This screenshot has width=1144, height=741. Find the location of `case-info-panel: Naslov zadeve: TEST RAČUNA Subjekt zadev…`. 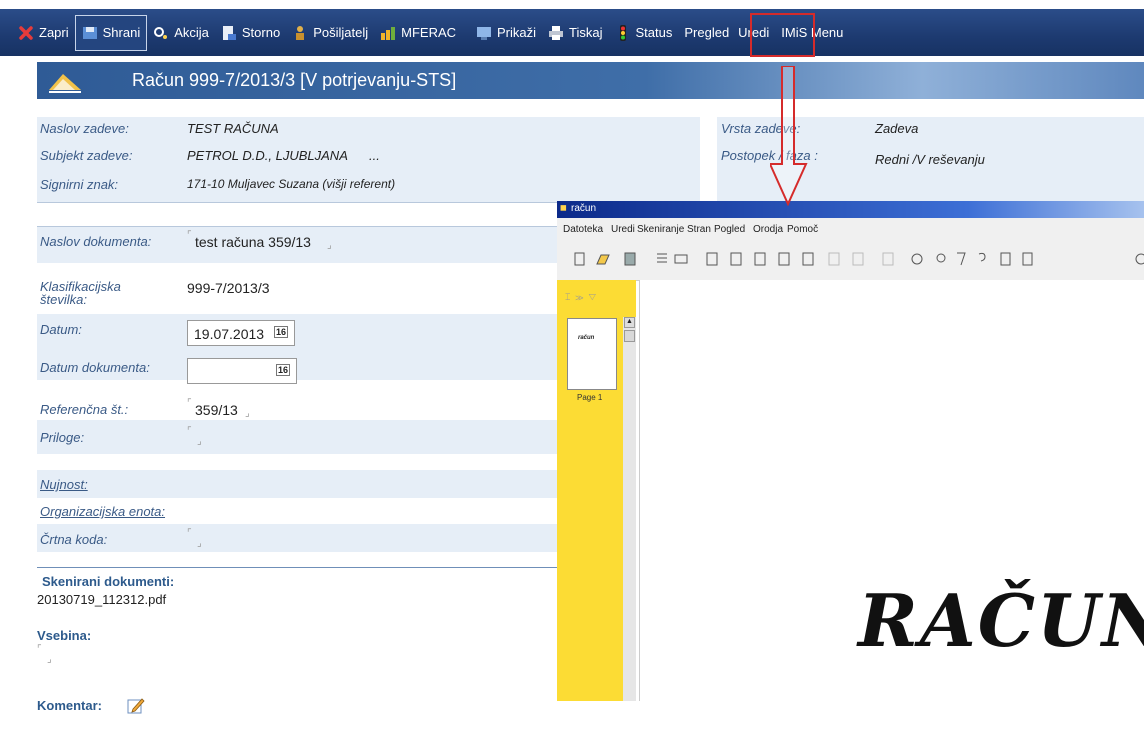

case-info-panel: Naslov zadeve: TEST RAČUNA Subjekt zadev… is located at coordinates (368, 160).